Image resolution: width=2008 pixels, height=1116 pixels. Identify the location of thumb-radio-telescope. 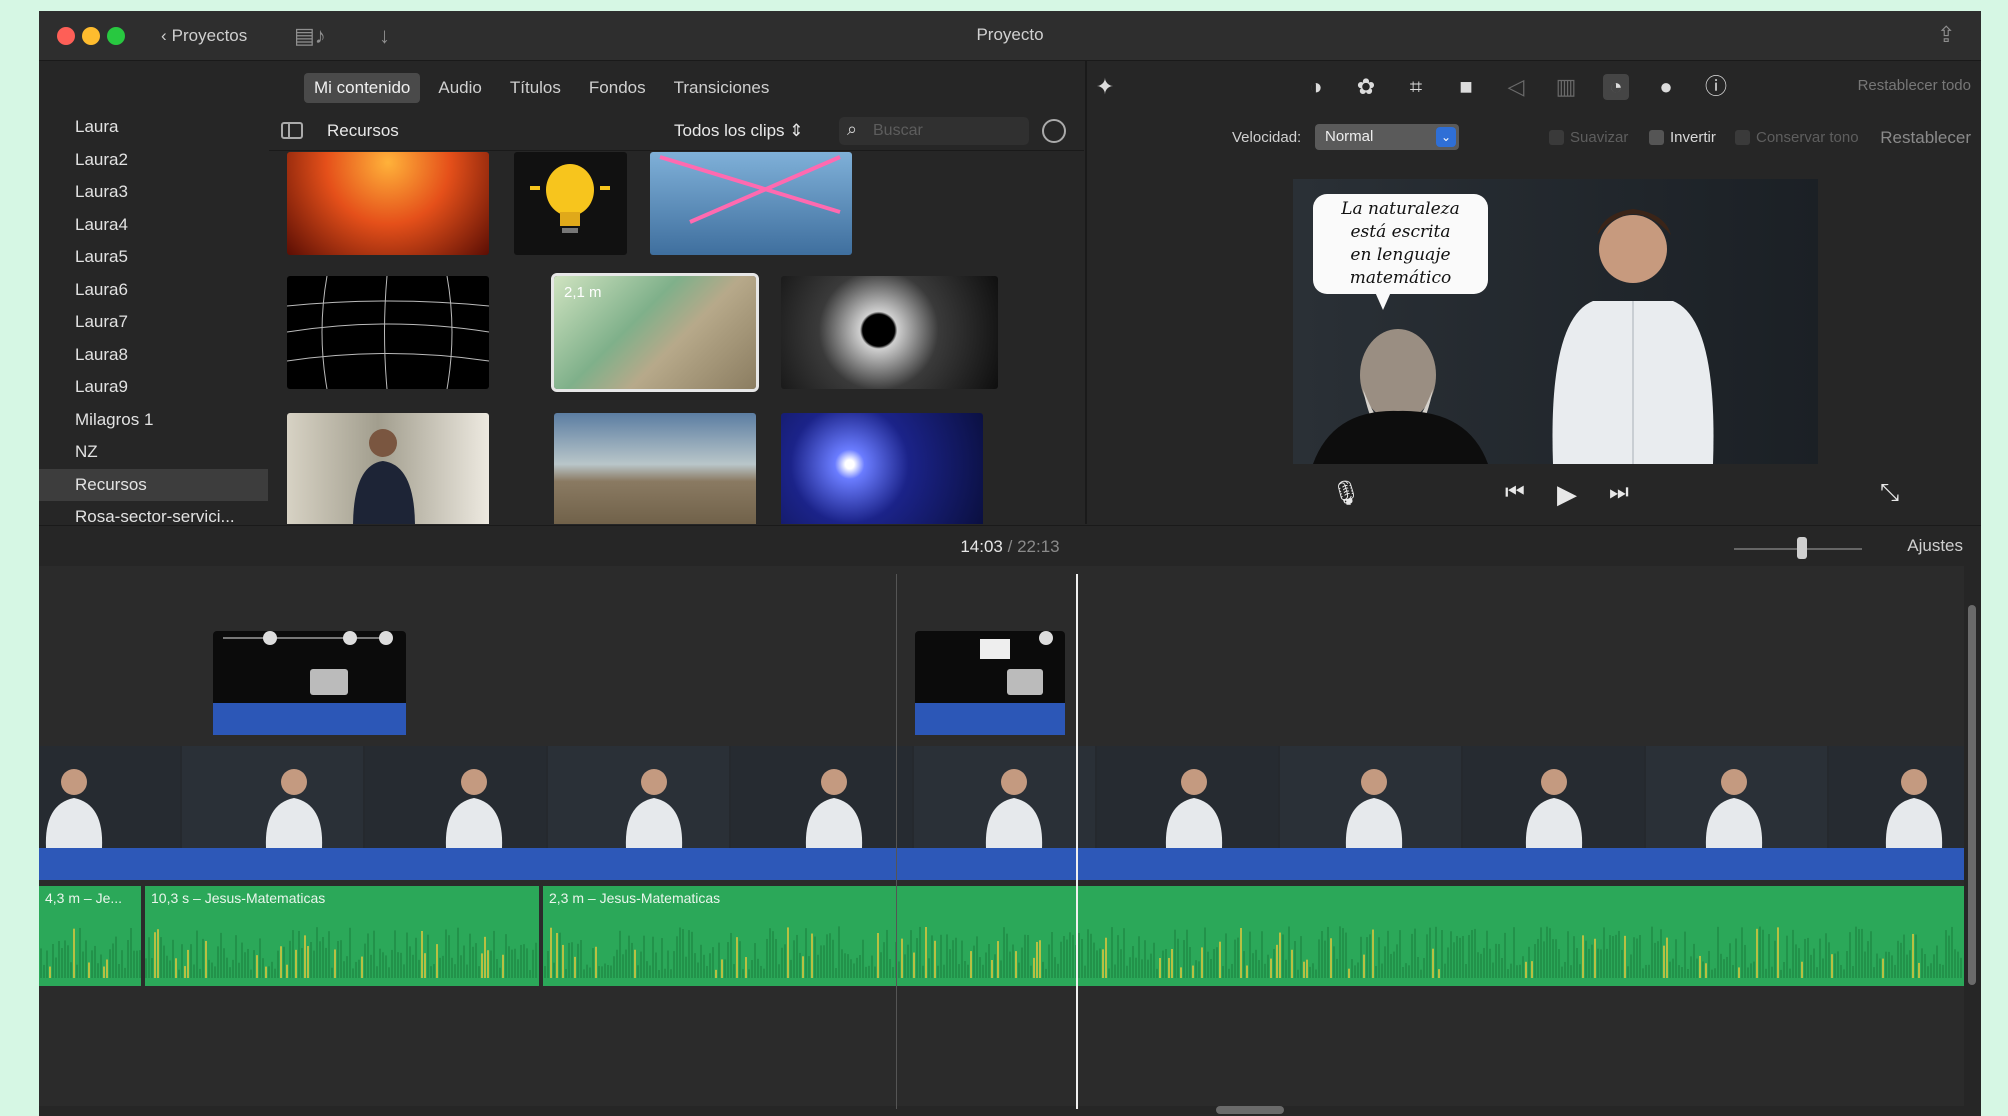
(655, 468).